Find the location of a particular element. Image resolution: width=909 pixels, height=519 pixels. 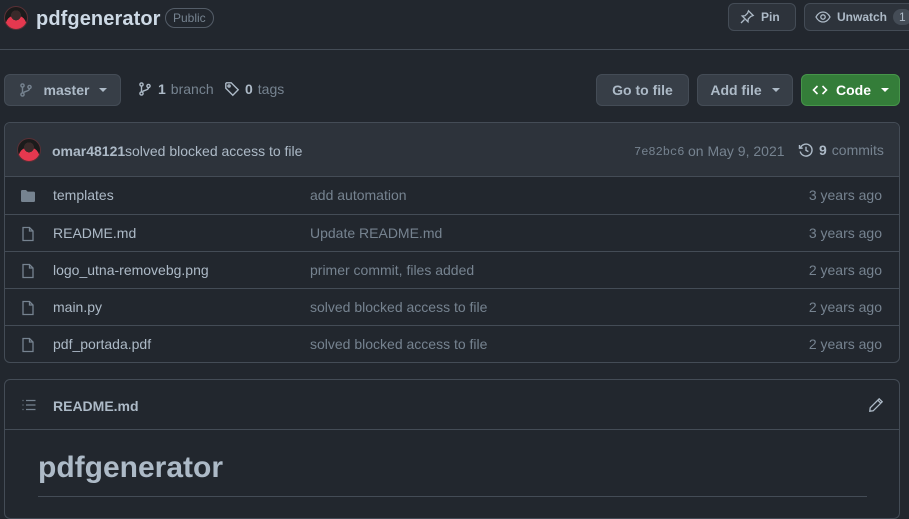

tag-icon is located at coordinates (232, 89).